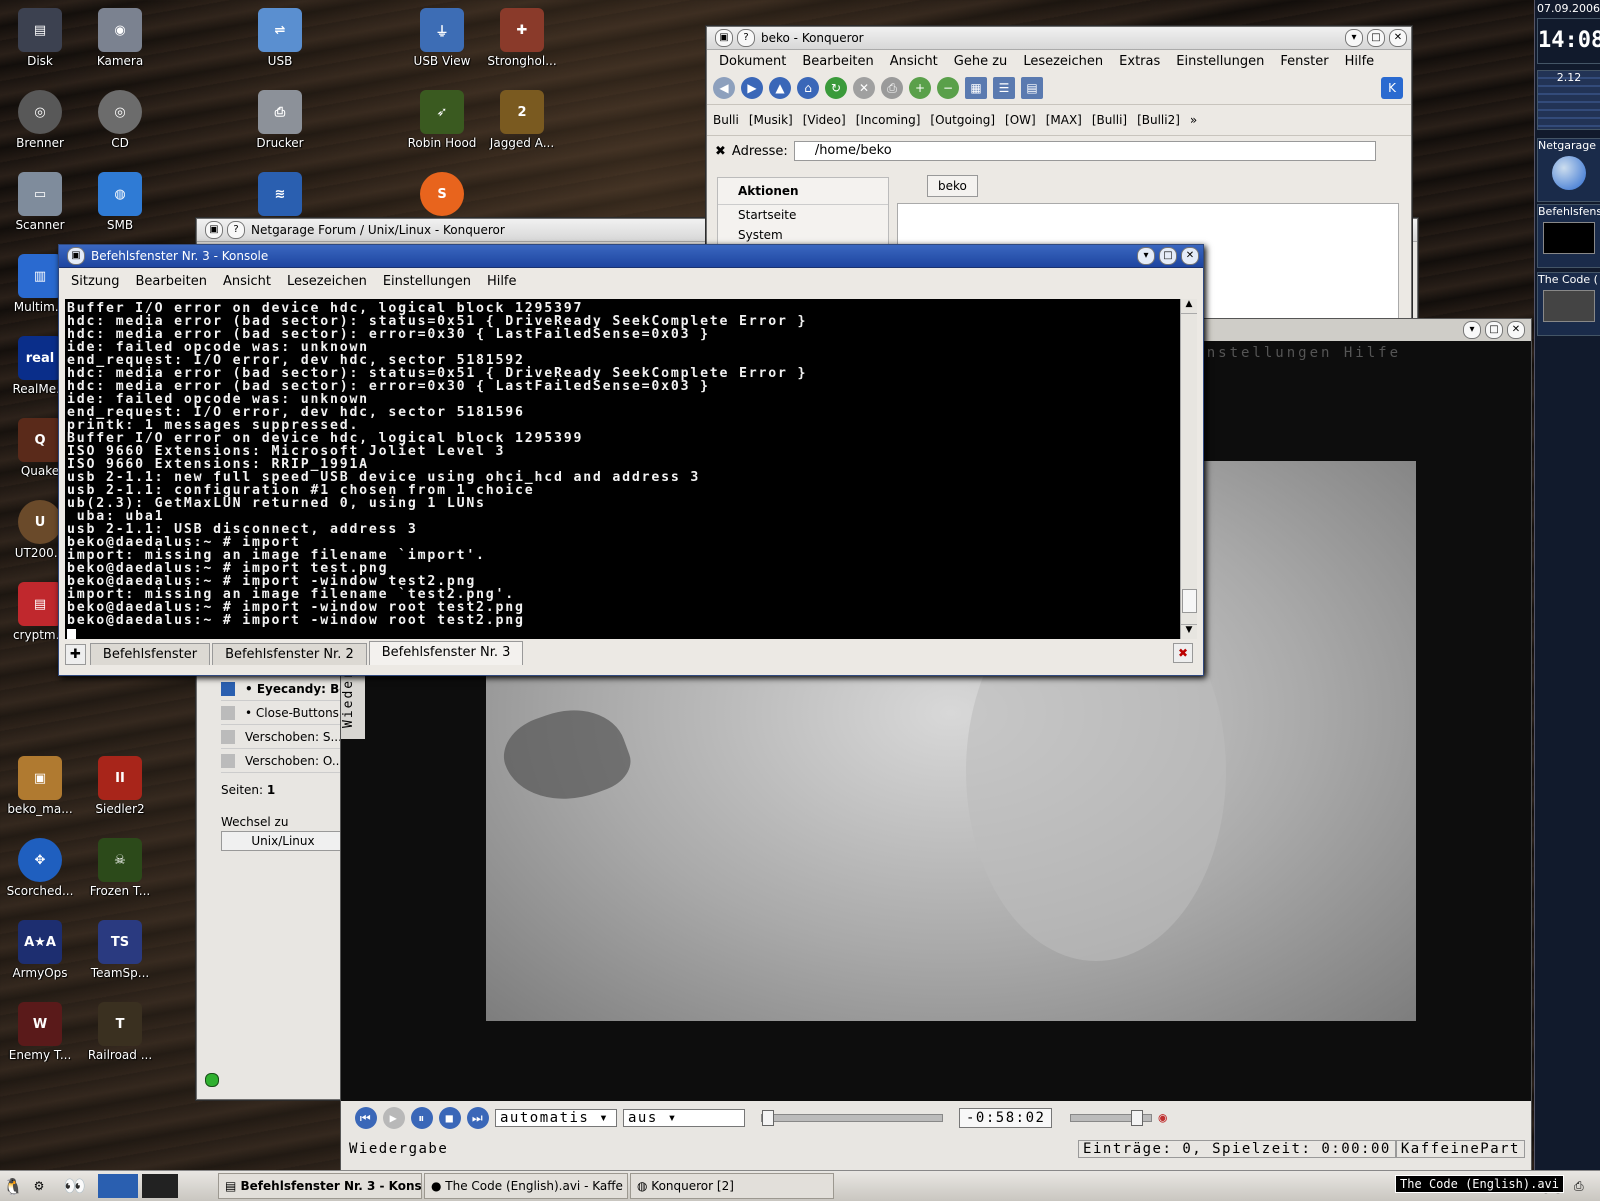  Describe the element at coordinates (948, 88) in the screenshot. I see `zoom-out-icon: −` at that location.